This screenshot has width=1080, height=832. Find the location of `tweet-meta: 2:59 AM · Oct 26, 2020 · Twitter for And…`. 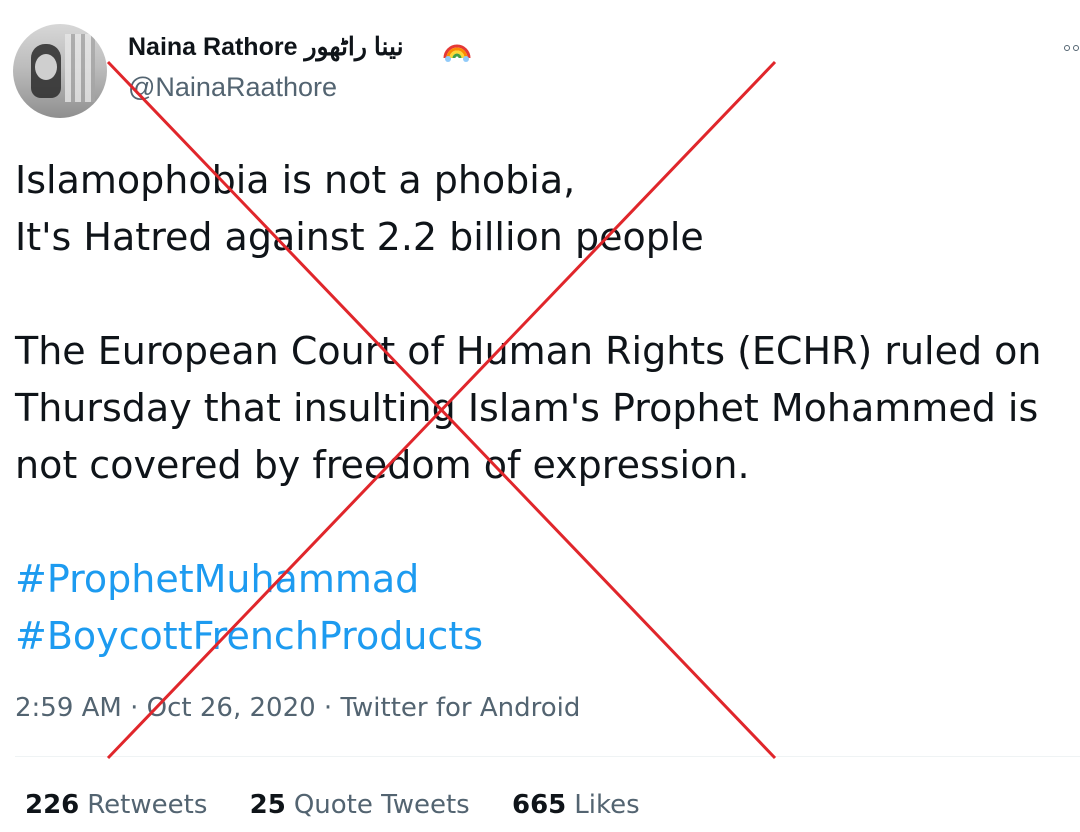

tweet-meta: 2:59 AM · Oct 26, 2020 · Twitter for And… is located at coordinates (297, 708).